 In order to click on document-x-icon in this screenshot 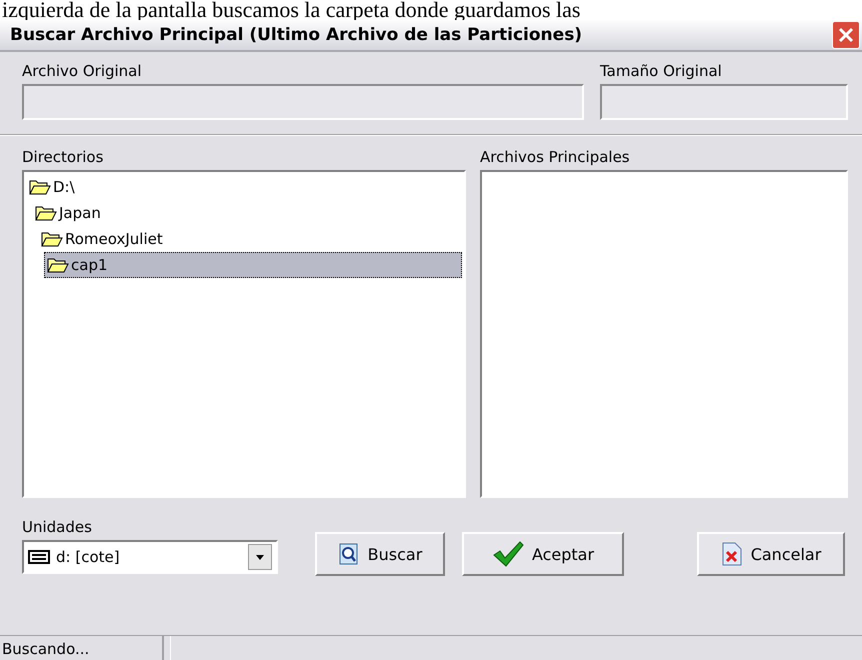, I will do `click(731, 554)`.